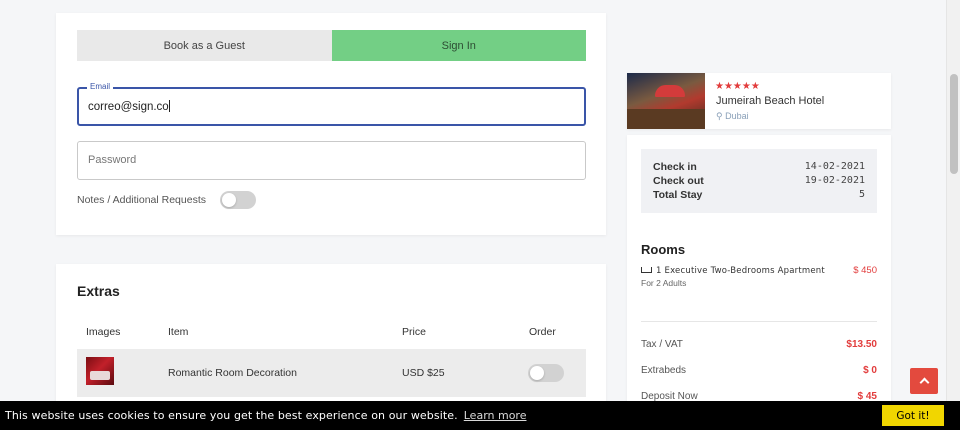 Image resolution: width=960 pixels, height=430 pixels. Describe the element at coordinates (678, 181) in the screenshot. I see `checkout-label: Check out` at that location.